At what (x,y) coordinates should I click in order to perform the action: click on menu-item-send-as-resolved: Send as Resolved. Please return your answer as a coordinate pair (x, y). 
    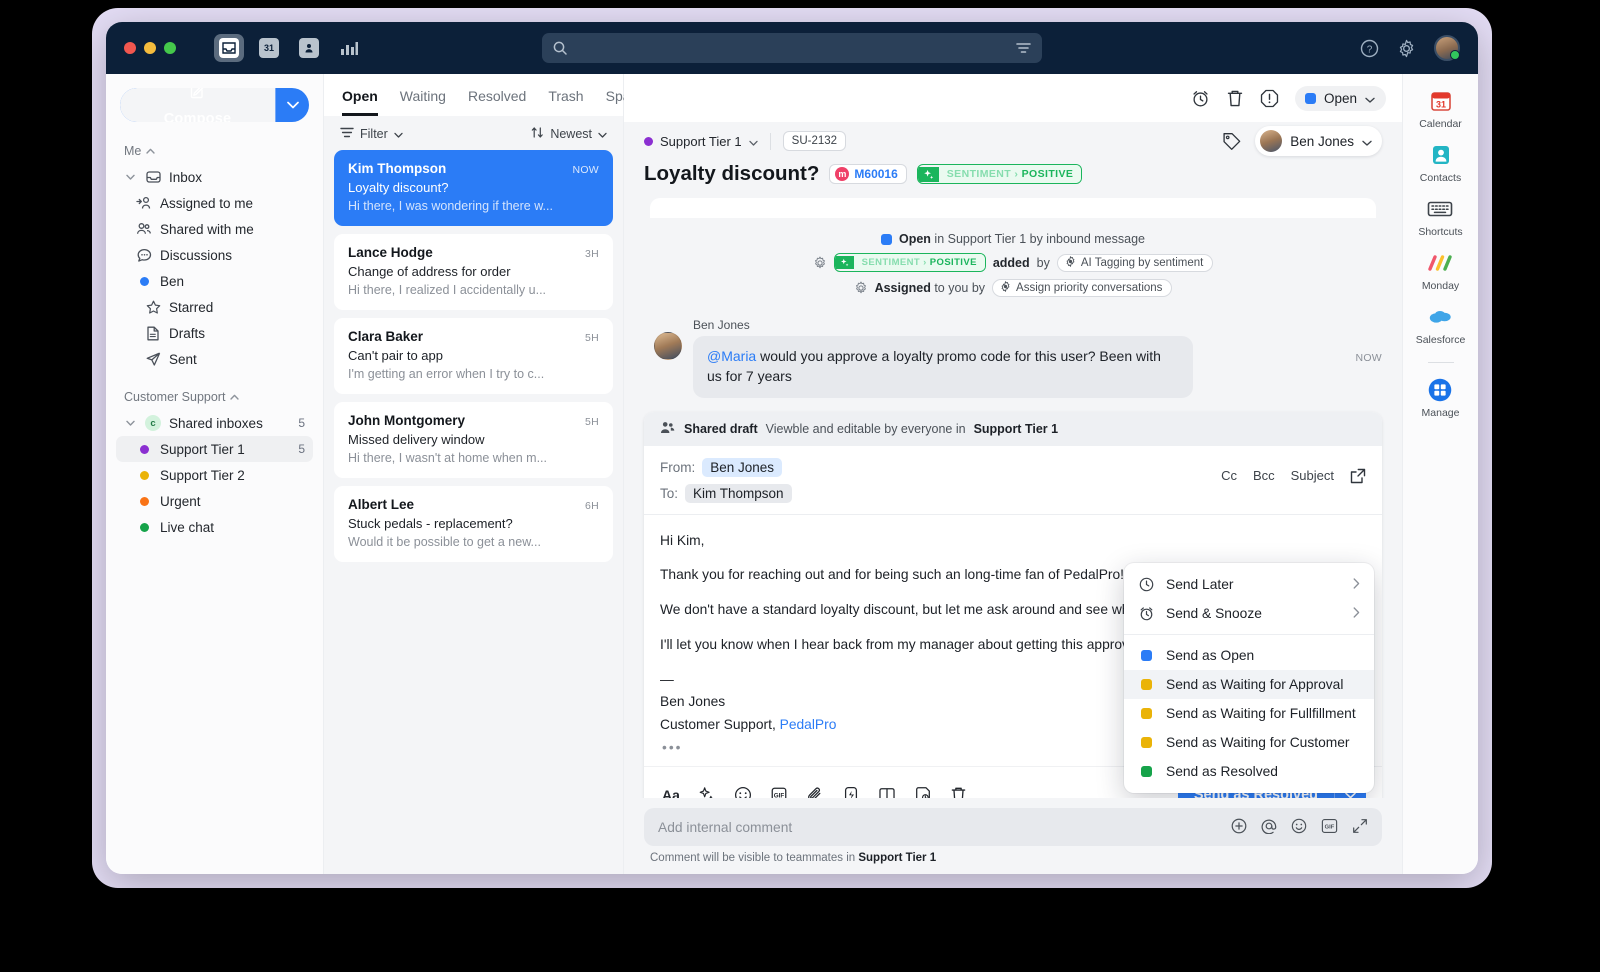
    Looking at the image, I should click on (1249, 771).